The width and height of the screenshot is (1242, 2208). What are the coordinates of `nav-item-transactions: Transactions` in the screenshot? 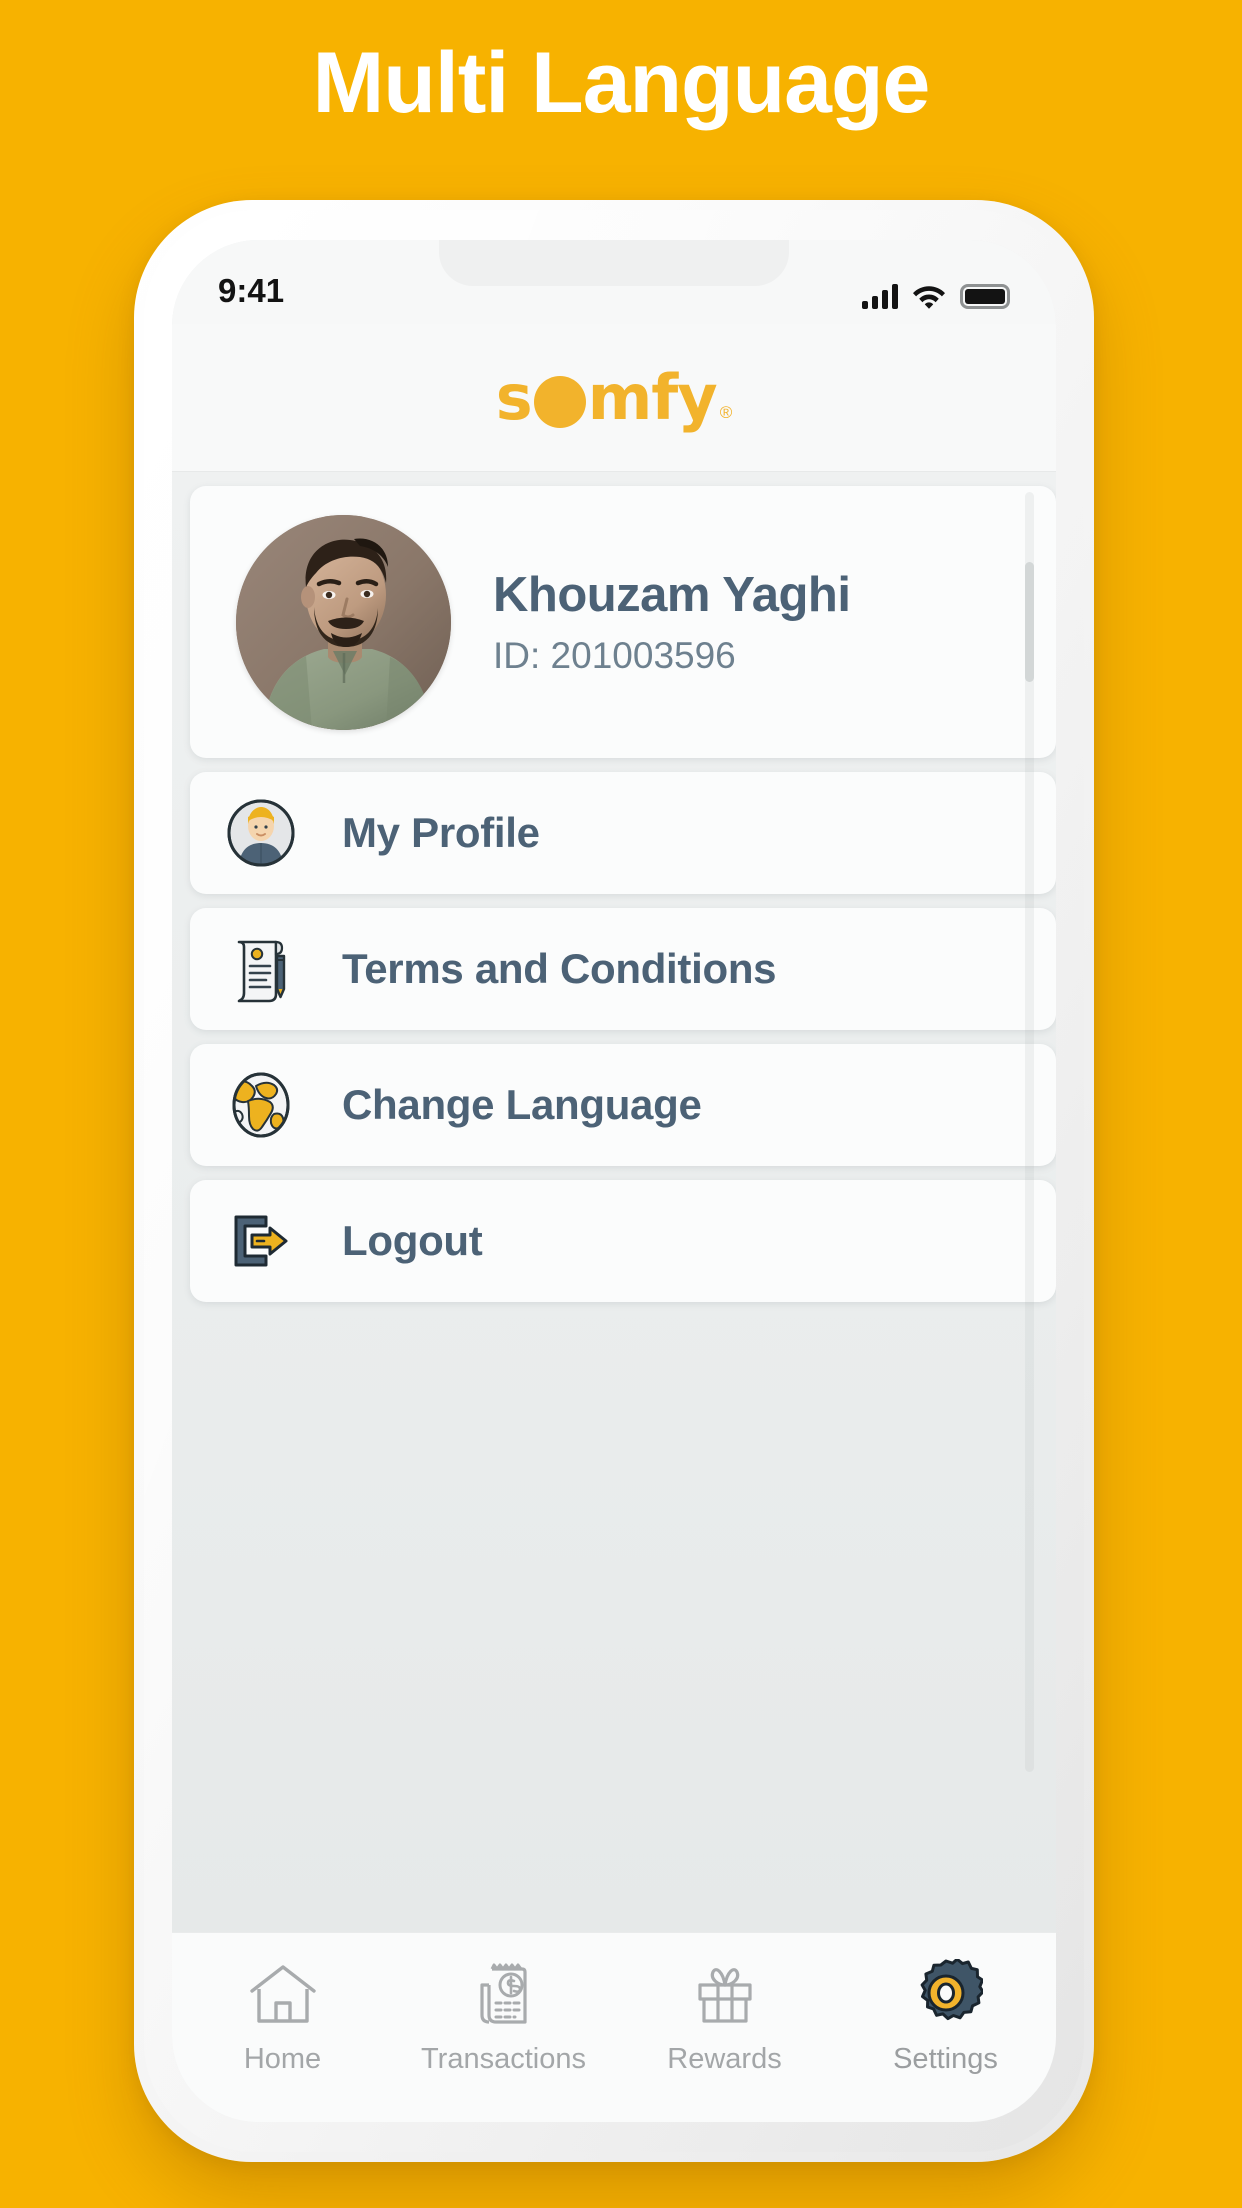 It's located at (503, 2015).